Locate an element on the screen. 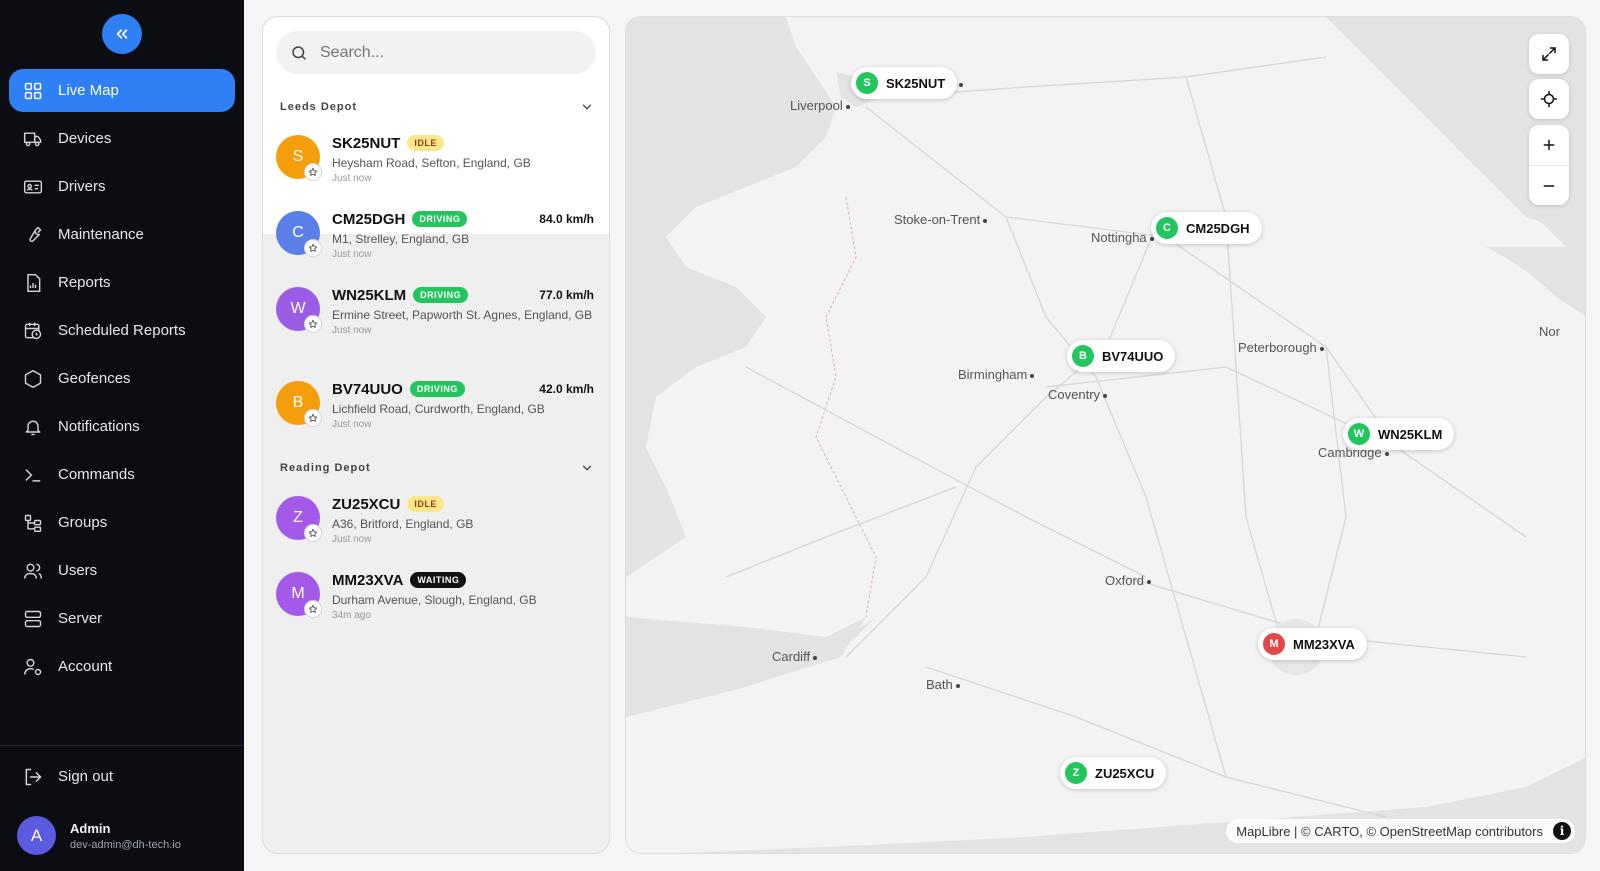 This screenshot has height=871, width=1600. device-plate: ZU25XCU is located at coordinates (366, 504).